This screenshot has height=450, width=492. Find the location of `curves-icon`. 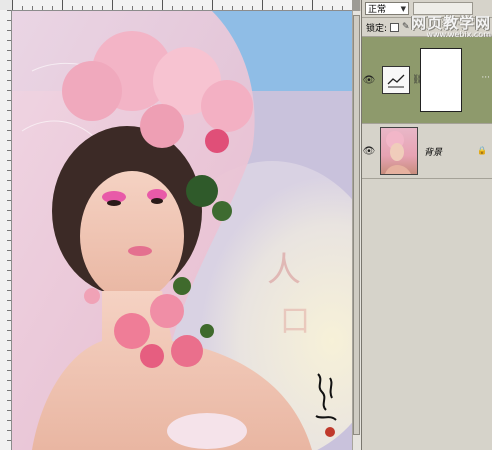

curves-icon is located at coordinates (396, 80).